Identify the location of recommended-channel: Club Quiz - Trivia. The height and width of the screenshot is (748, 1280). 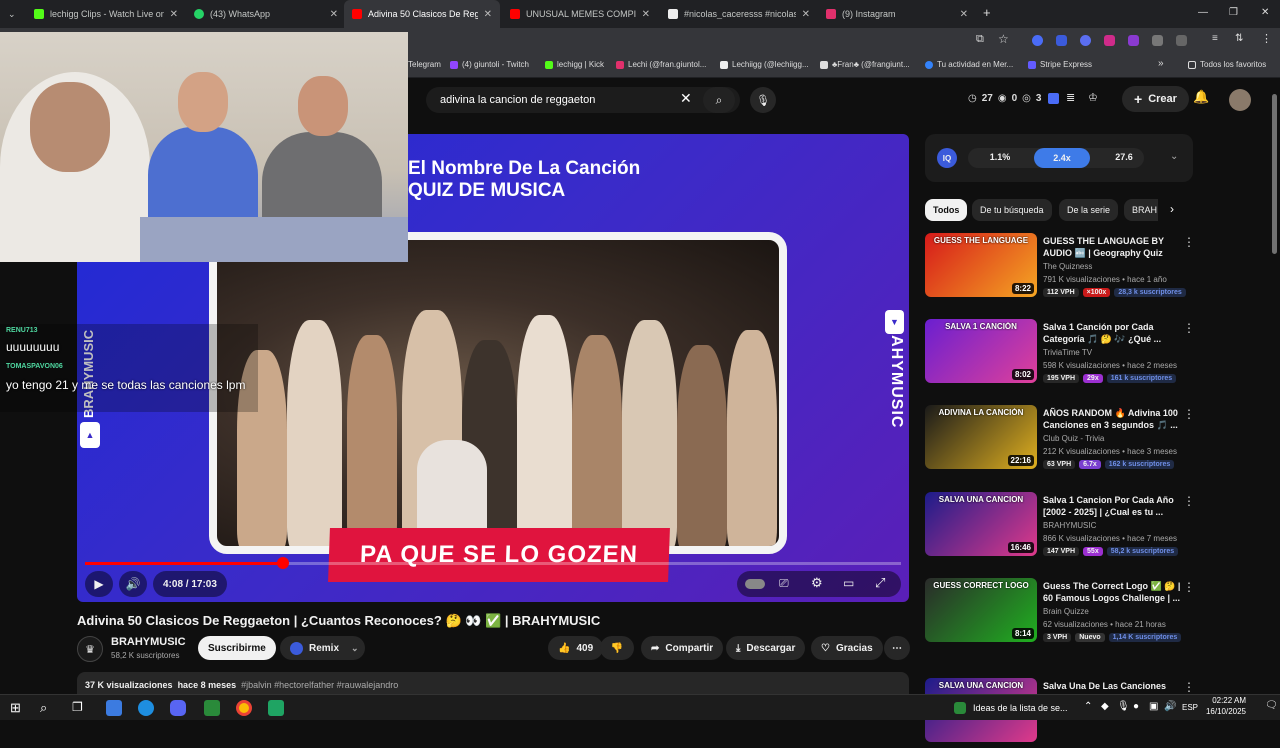
(1073, 438).